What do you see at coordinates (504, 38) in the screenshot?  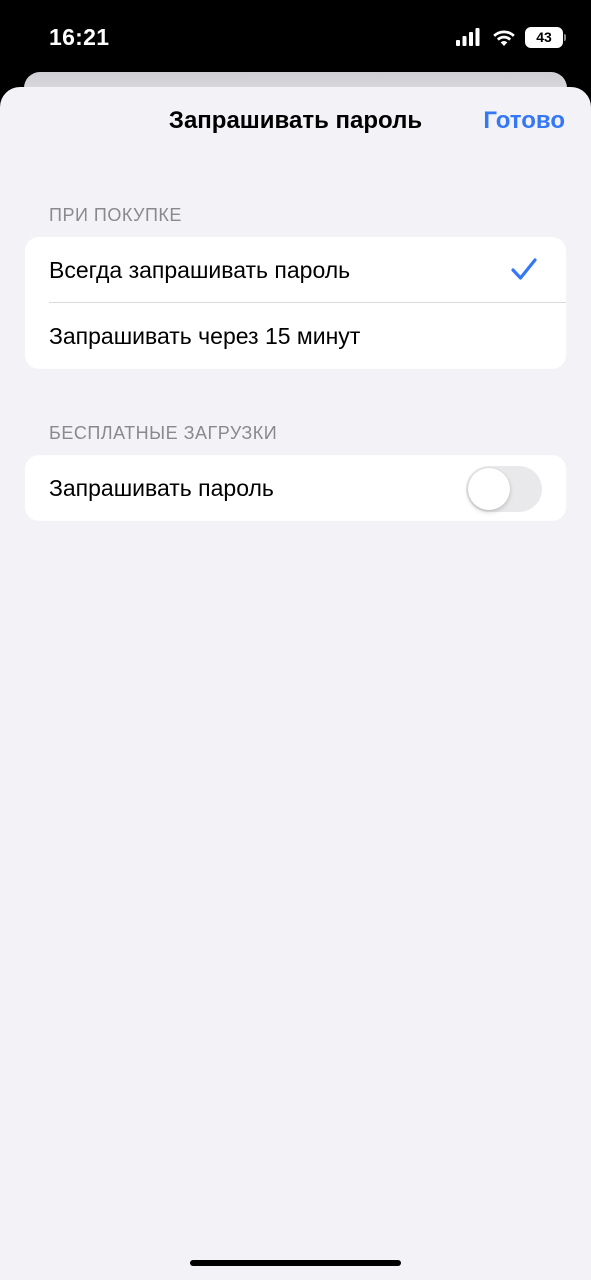 I see `wifi-icon` at bounding box center [504, 38].